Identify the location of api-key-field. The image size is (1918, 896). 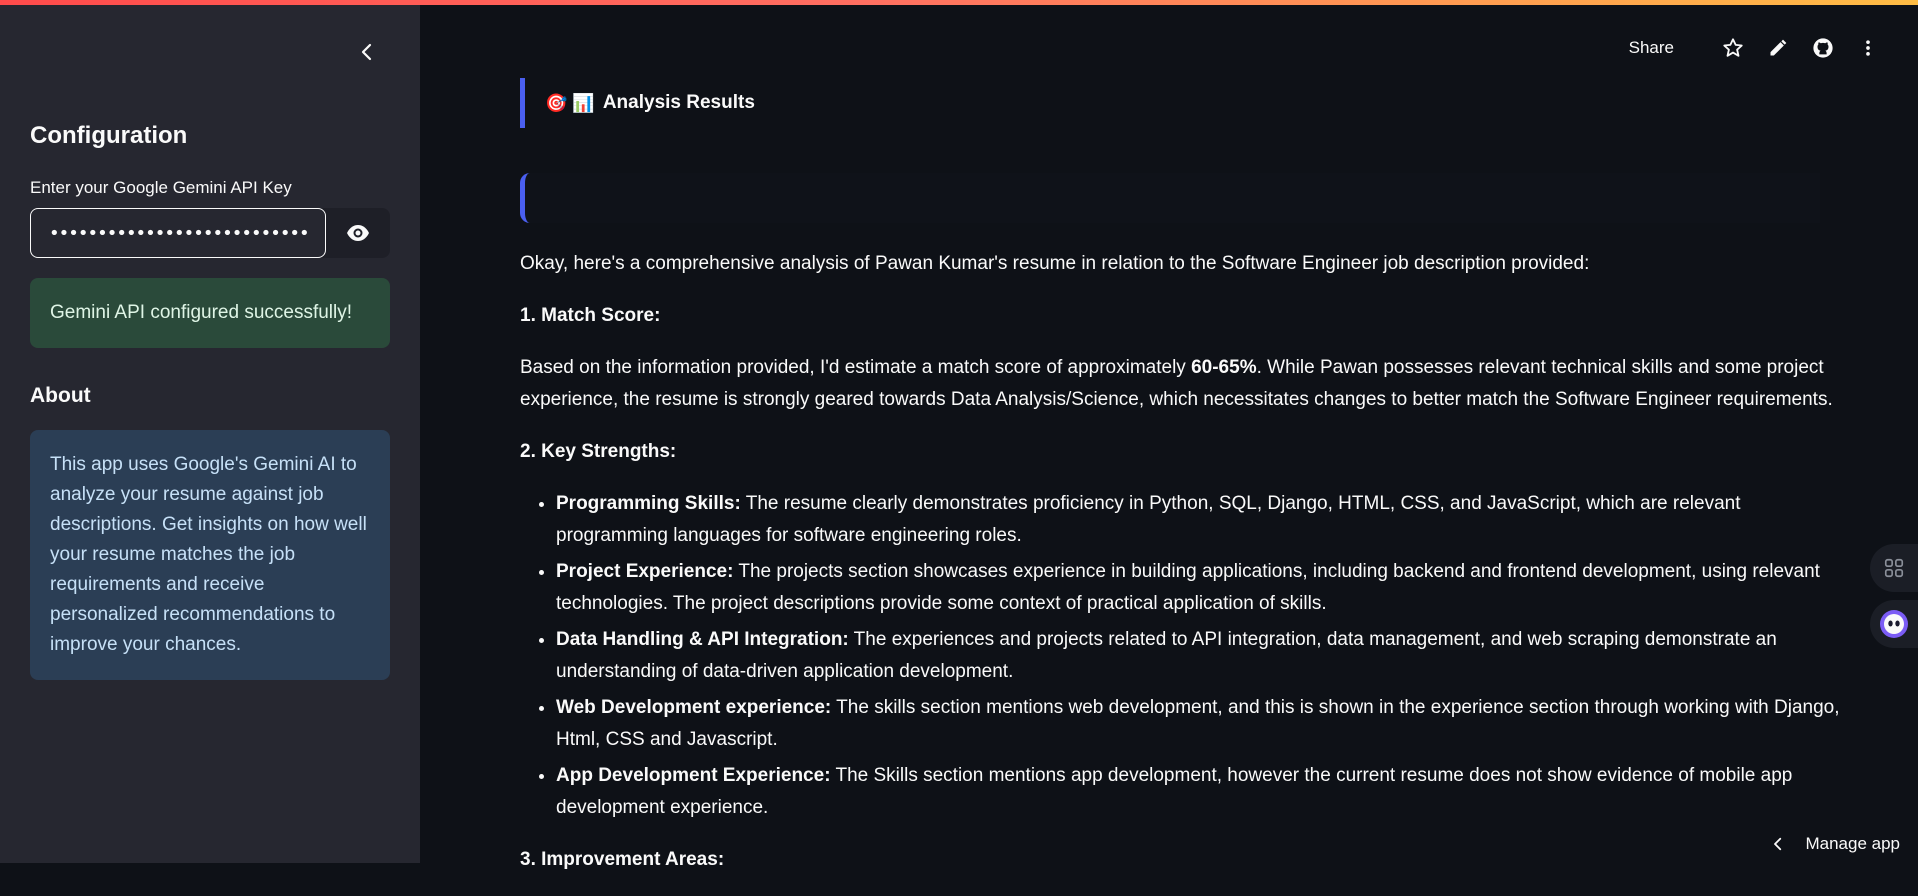
(210, 233).